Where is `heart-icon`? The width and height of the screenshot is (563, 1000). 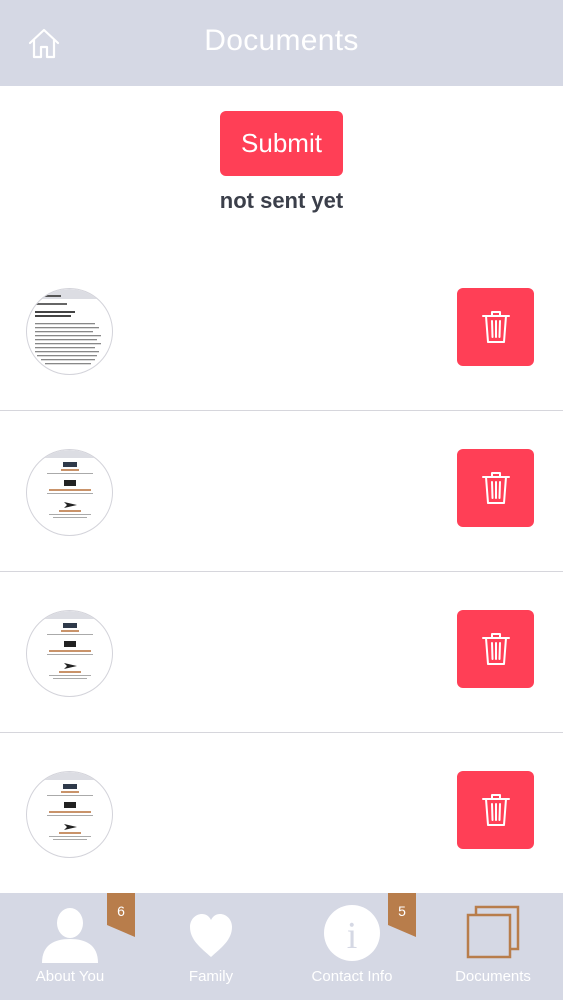
heart-icon is located at coordinates (211, 935).